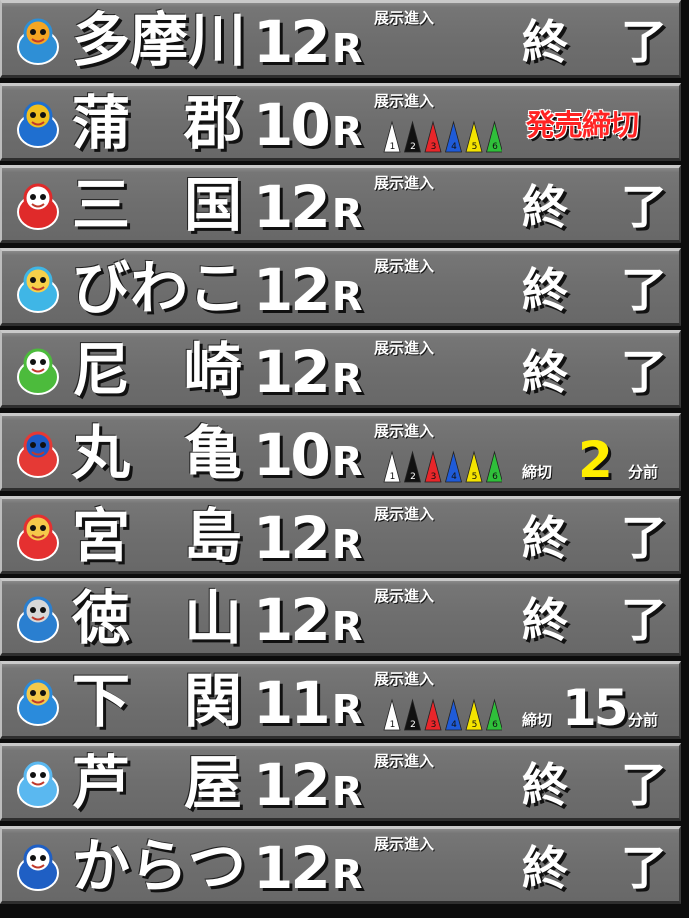 Image resolution: width=689 pixels, height=918 pixels. I want to click on venue-name: 宮島, so click(157, 536).